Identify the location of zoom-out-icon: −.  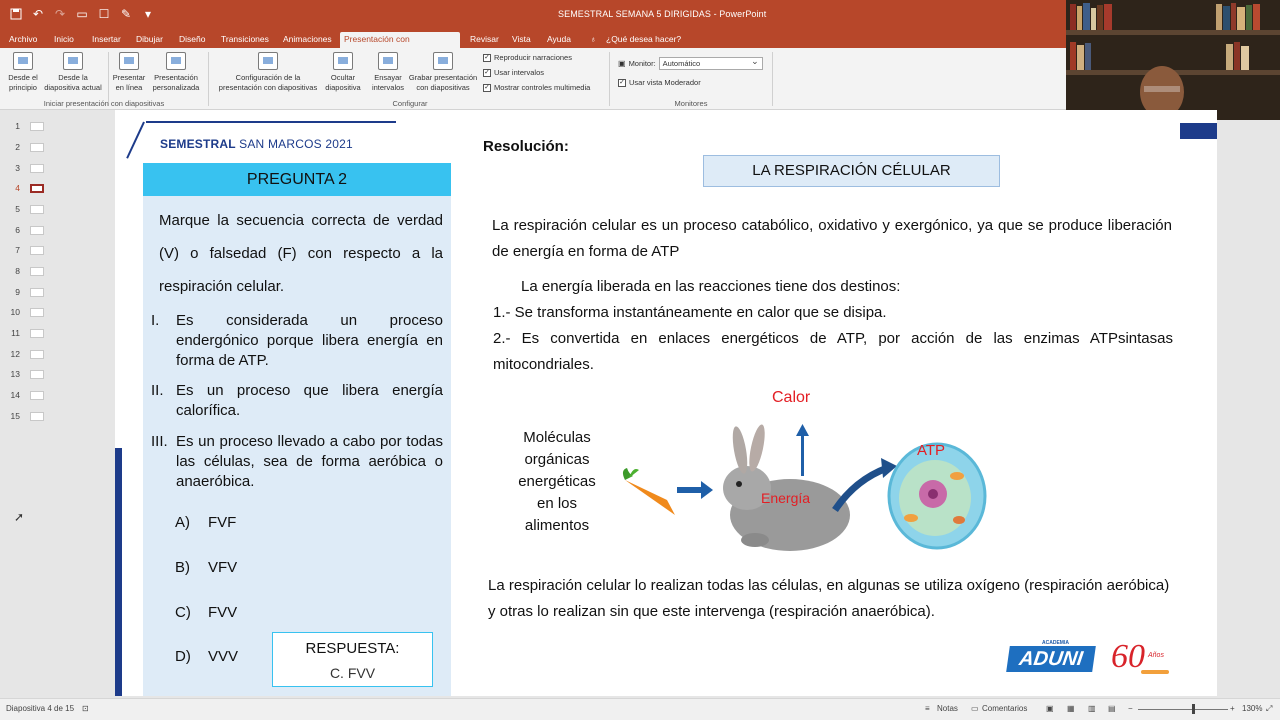
(1130, 708).